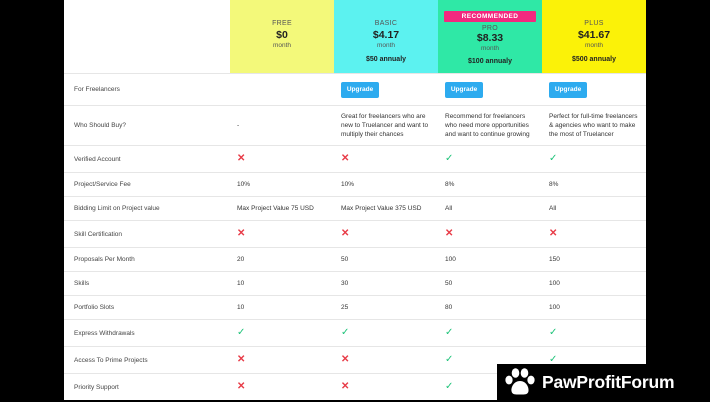  I want to click on row-label: Project/Service Fee, so click(147, 184).